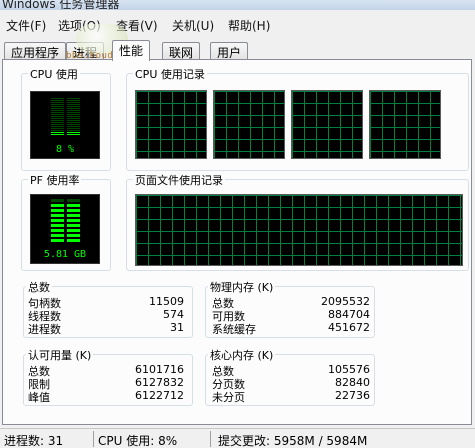 The height and width of the screenshot is (448, 475). What do you see at coordinates (138, 441) in the screenshot?
I see `status-cpu: CPU 使用: 8%` at bounding box center [138, 441].